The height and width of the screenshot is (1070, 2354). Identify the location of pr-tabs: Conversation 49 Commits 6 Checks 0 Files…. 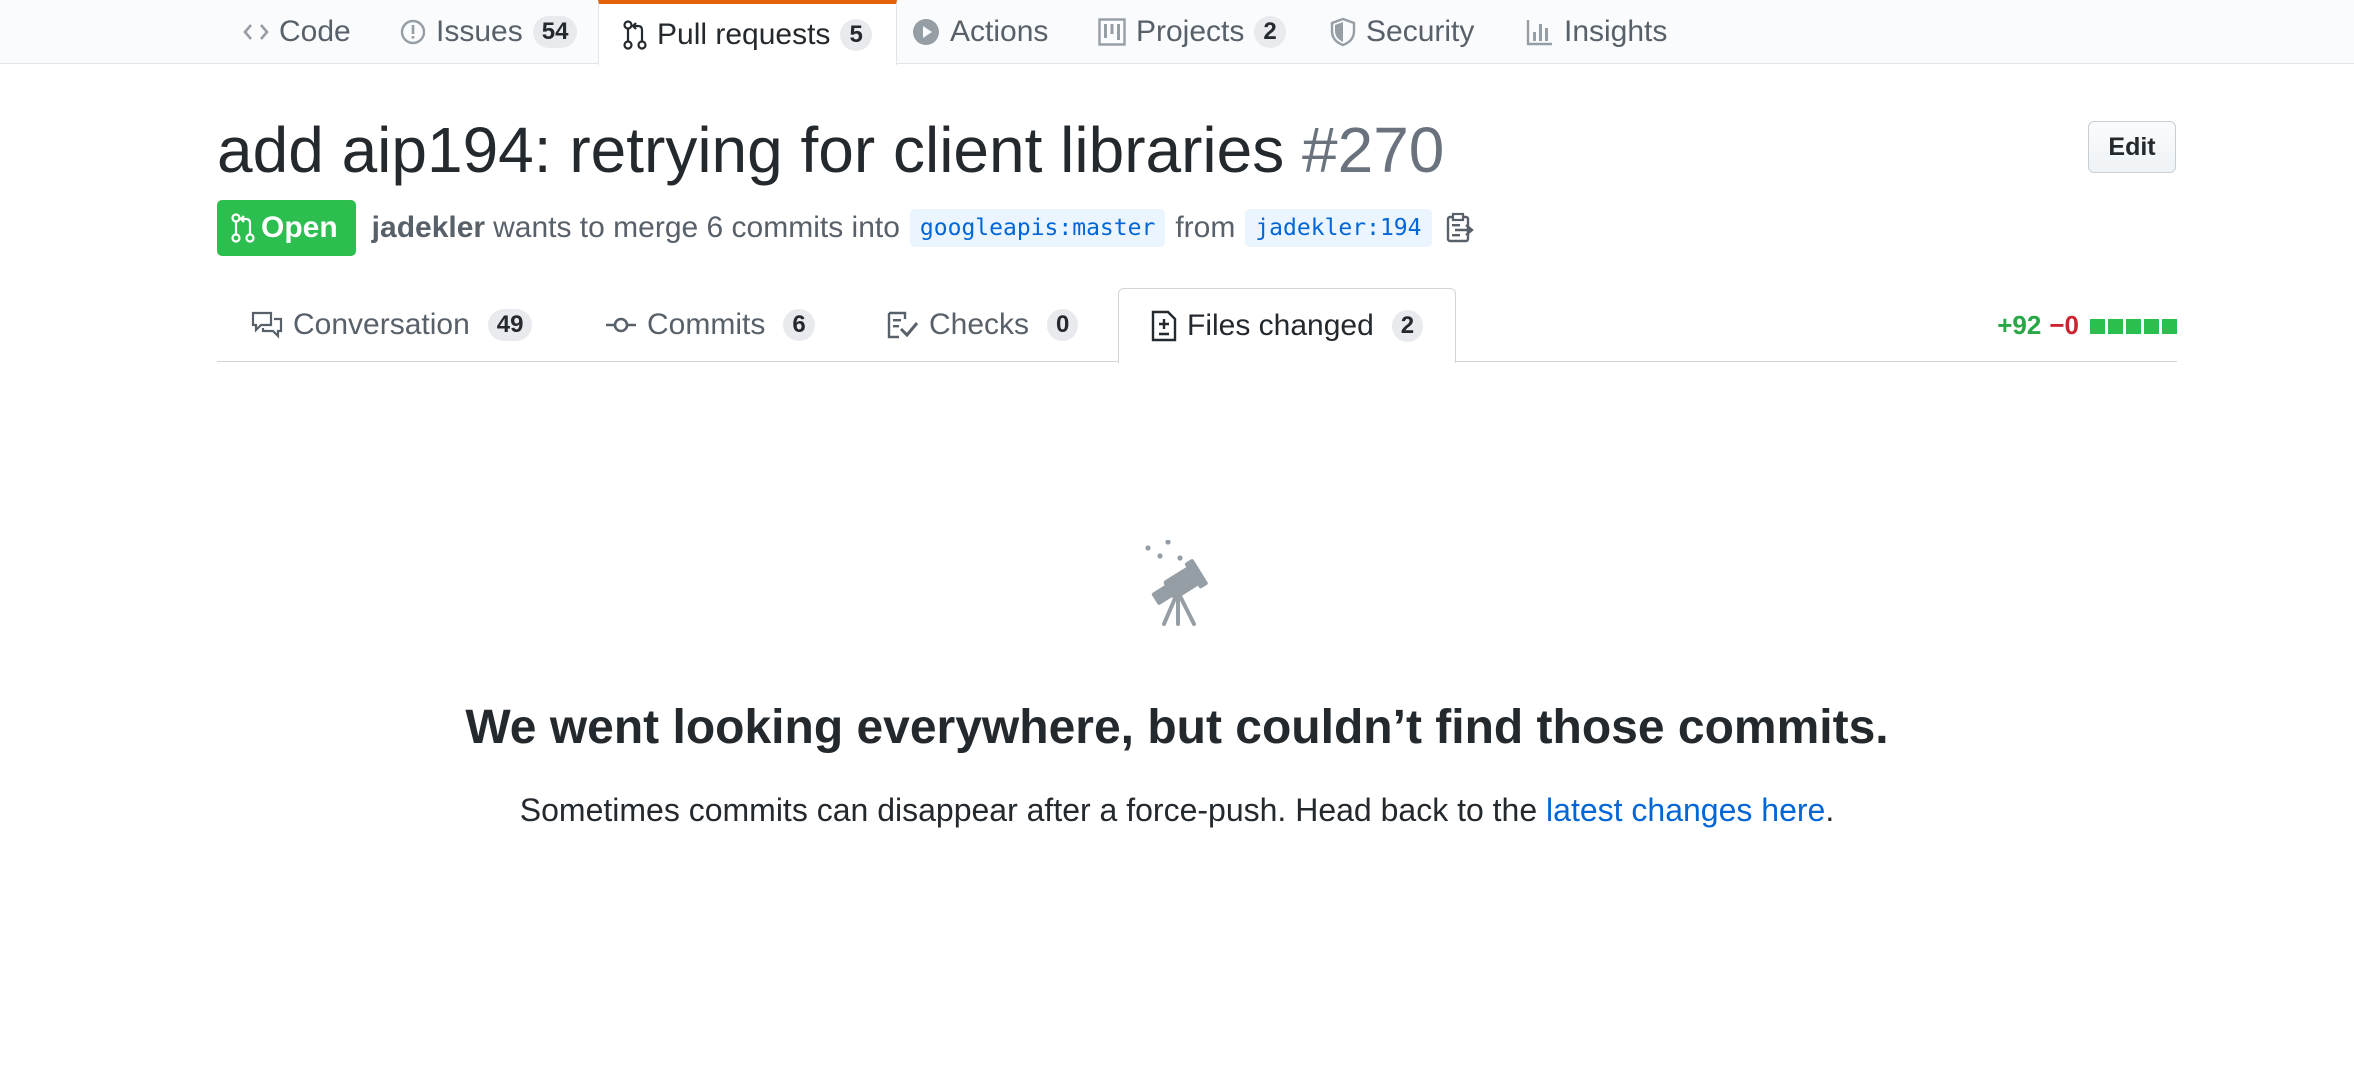
(1197, 325).